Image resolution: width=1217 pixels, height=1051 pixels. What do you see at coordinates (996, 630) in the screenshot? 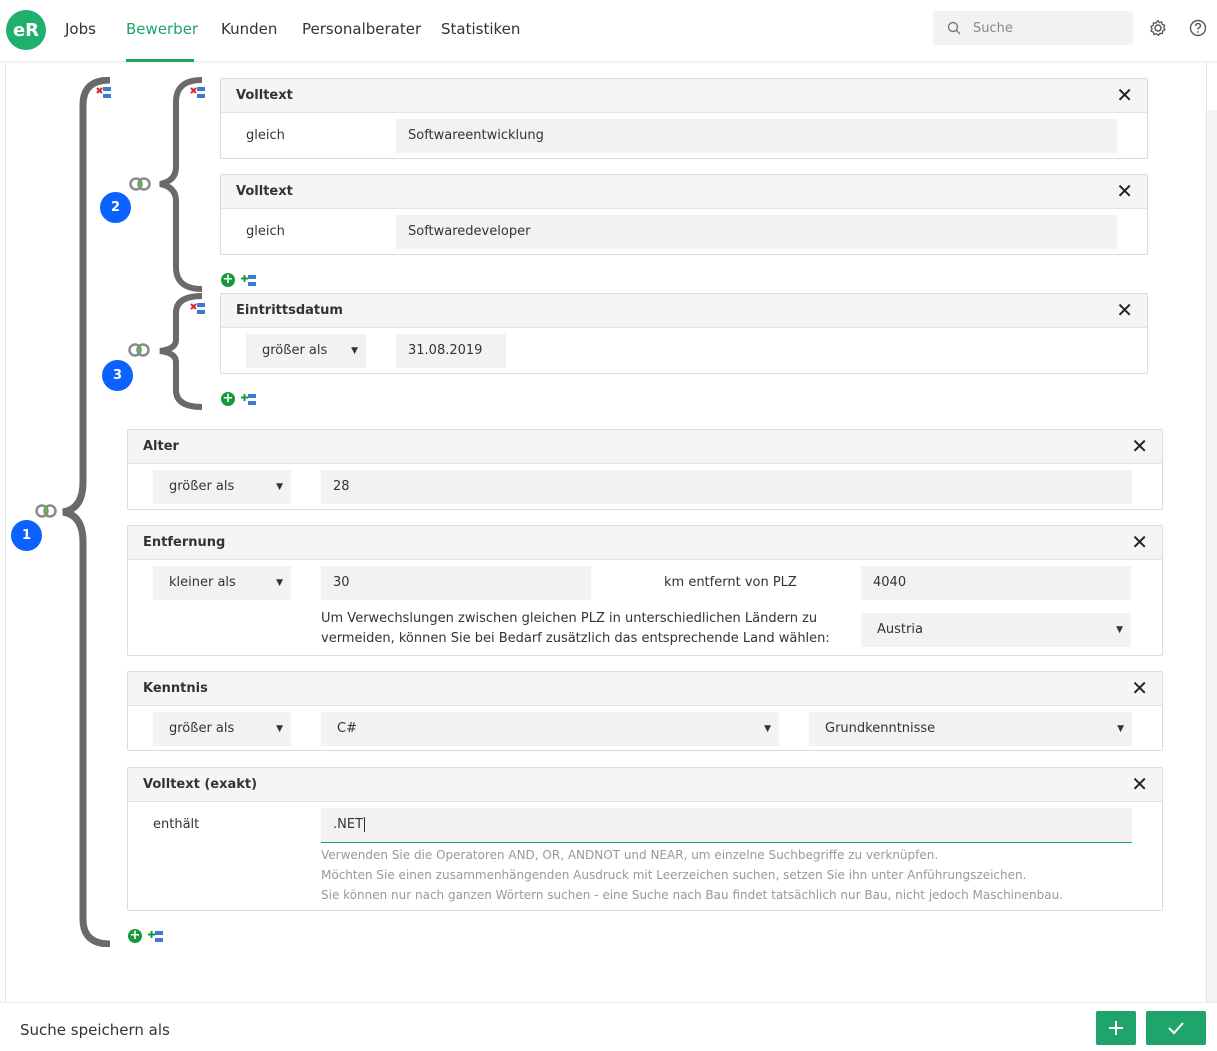
I see `country-select: Austria ▼` at bounding box center [996, 630].